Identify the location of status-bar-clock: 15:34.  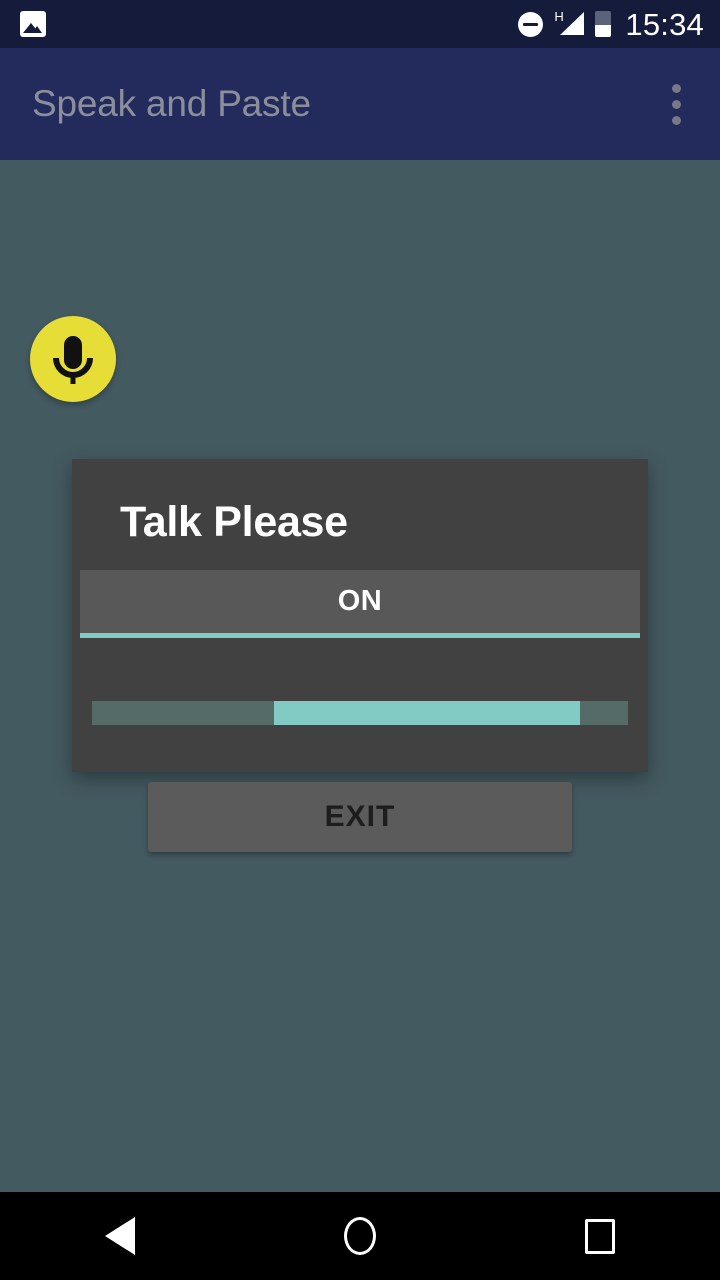
(664, 24).